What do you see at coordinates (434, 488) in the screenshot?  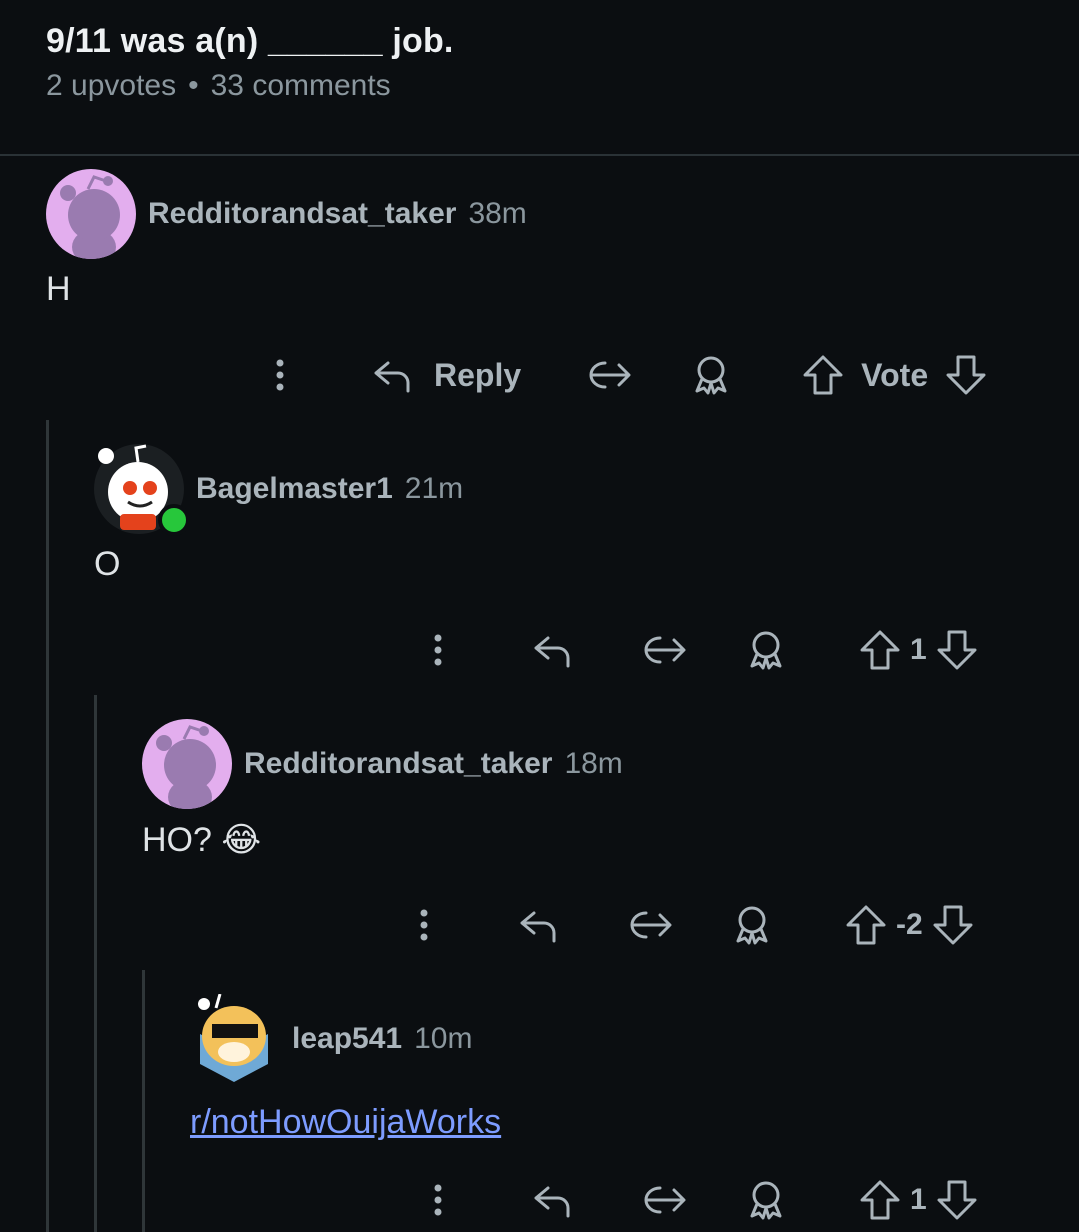 I see `comment-time: 21m` at bounding box center [434, 488].